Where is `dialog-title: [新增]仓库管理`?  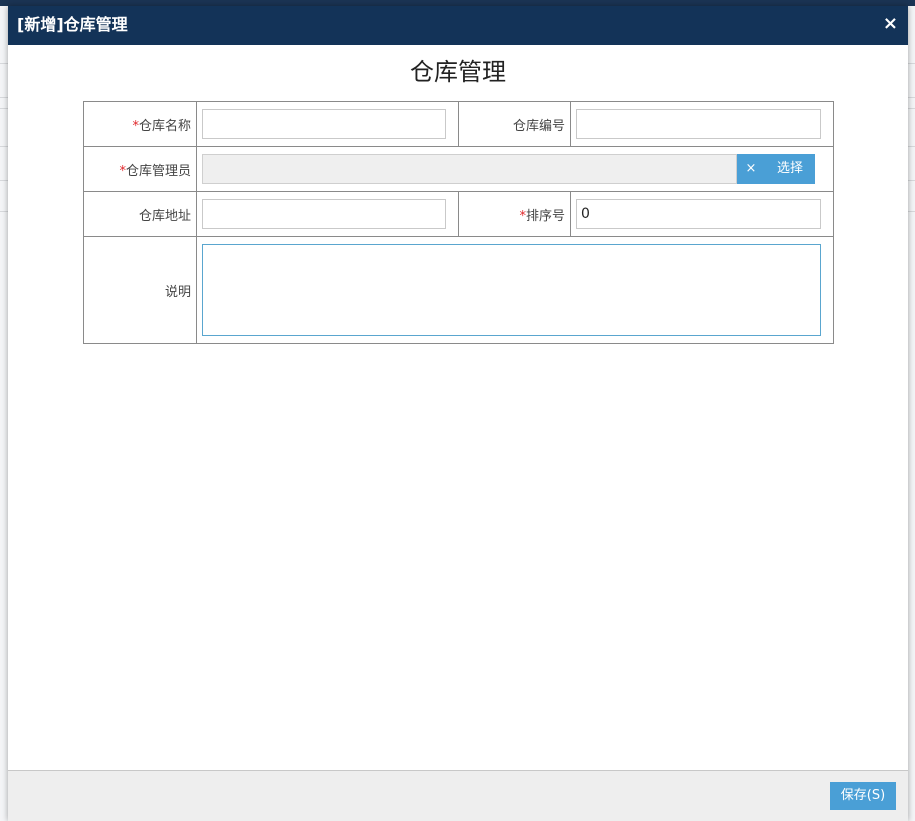
dialog-title: [新增]仓库管理 is located at coordinates (72, 24).